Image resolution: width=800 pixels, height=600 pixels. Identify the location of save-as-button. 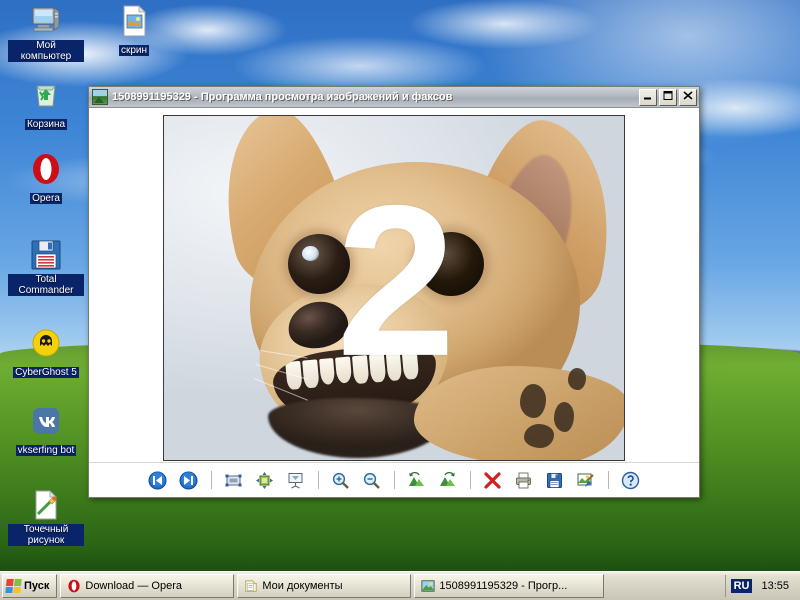
(555, 480).